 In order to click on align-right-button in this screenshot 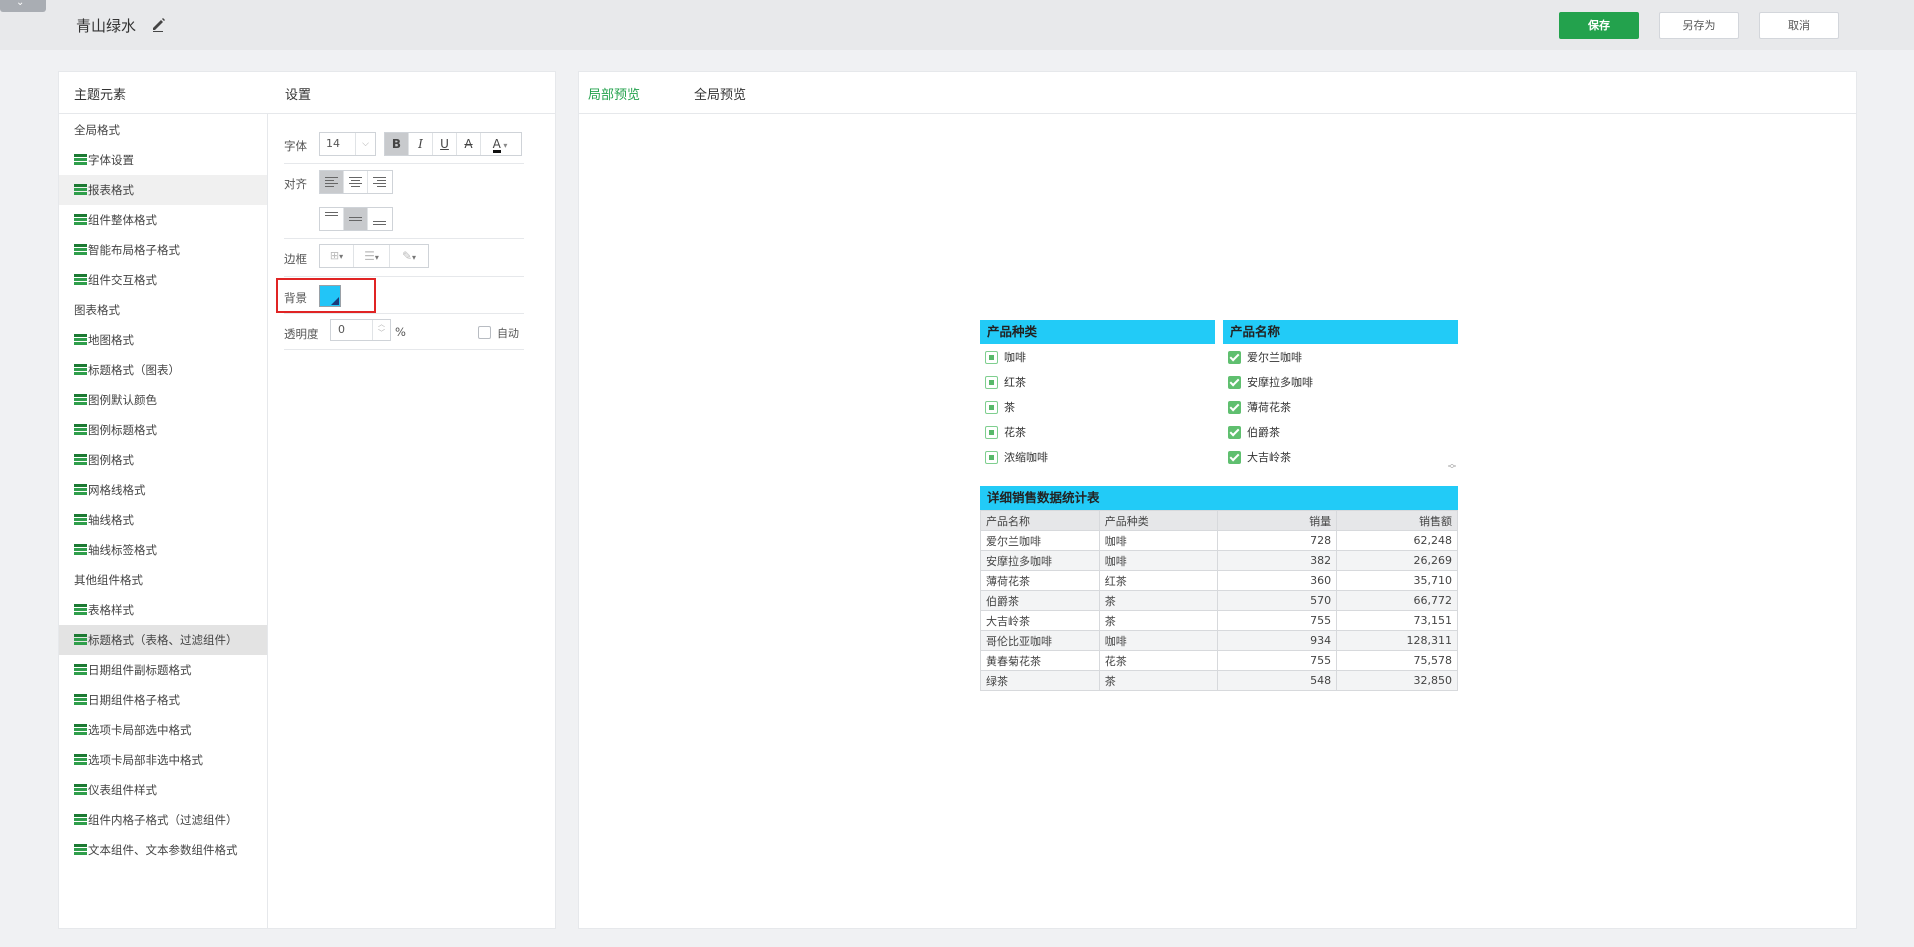, I will do `click(380, 182)`.